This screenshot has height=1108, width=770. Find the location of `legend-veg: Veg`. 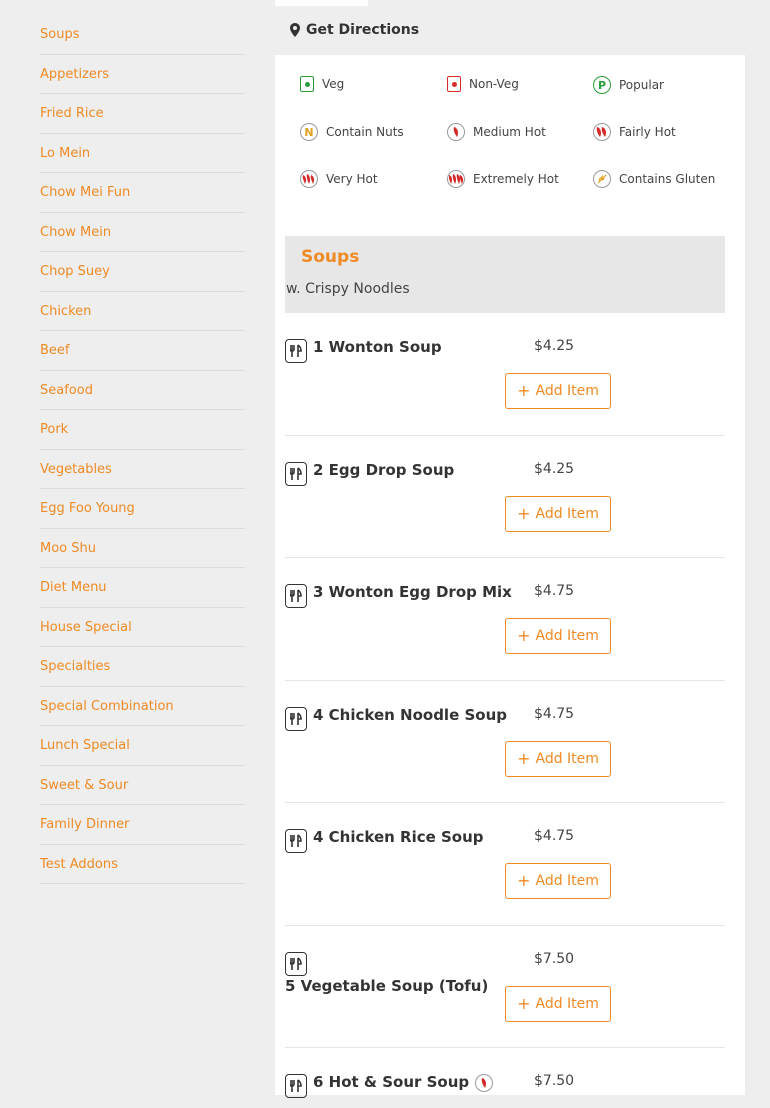

legend-veg: Veg is located at coordinates (322, 84).